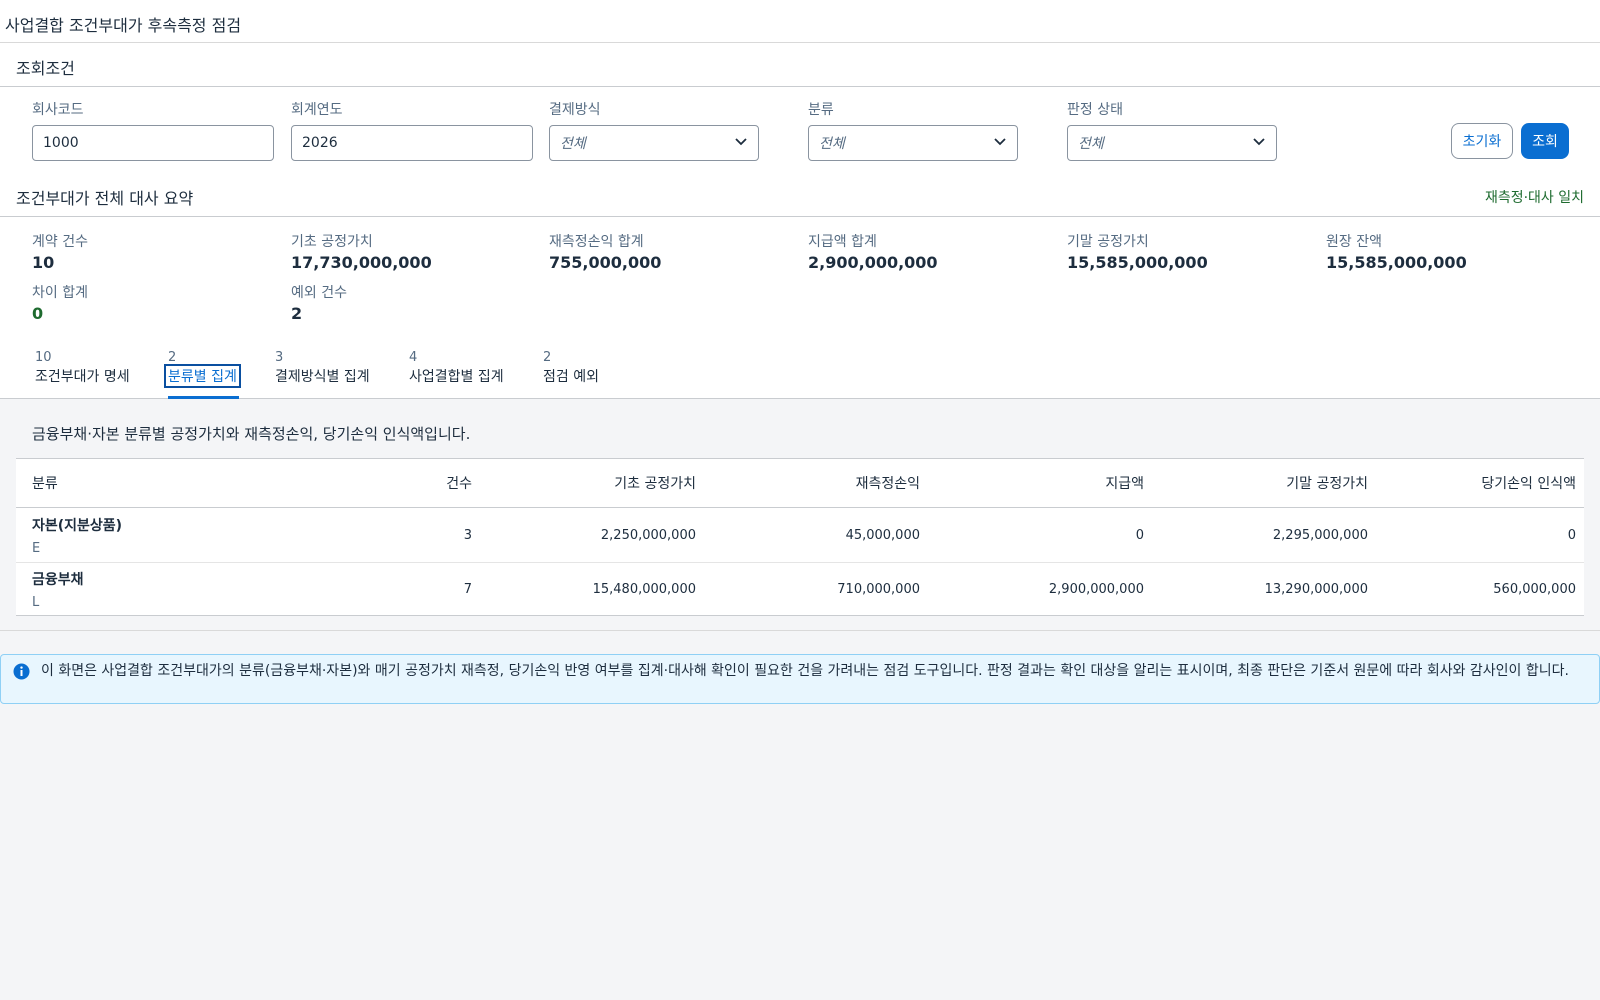  I want to click on tab-business-combination-summary: 4 사업결합별 집계, so click(456, 374).